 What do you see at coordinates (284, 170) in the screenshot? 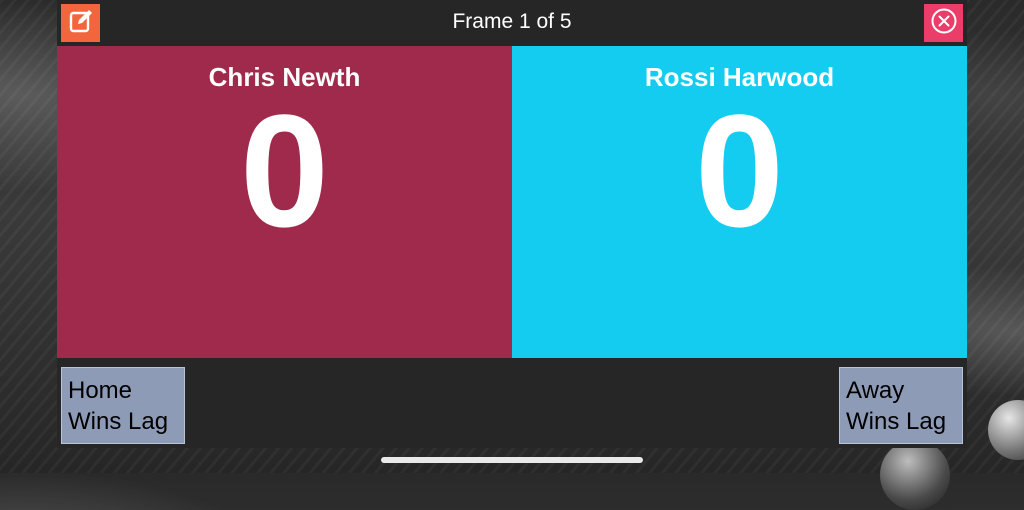
I see `home-player-score: 0` at bounding box center [284, 170].